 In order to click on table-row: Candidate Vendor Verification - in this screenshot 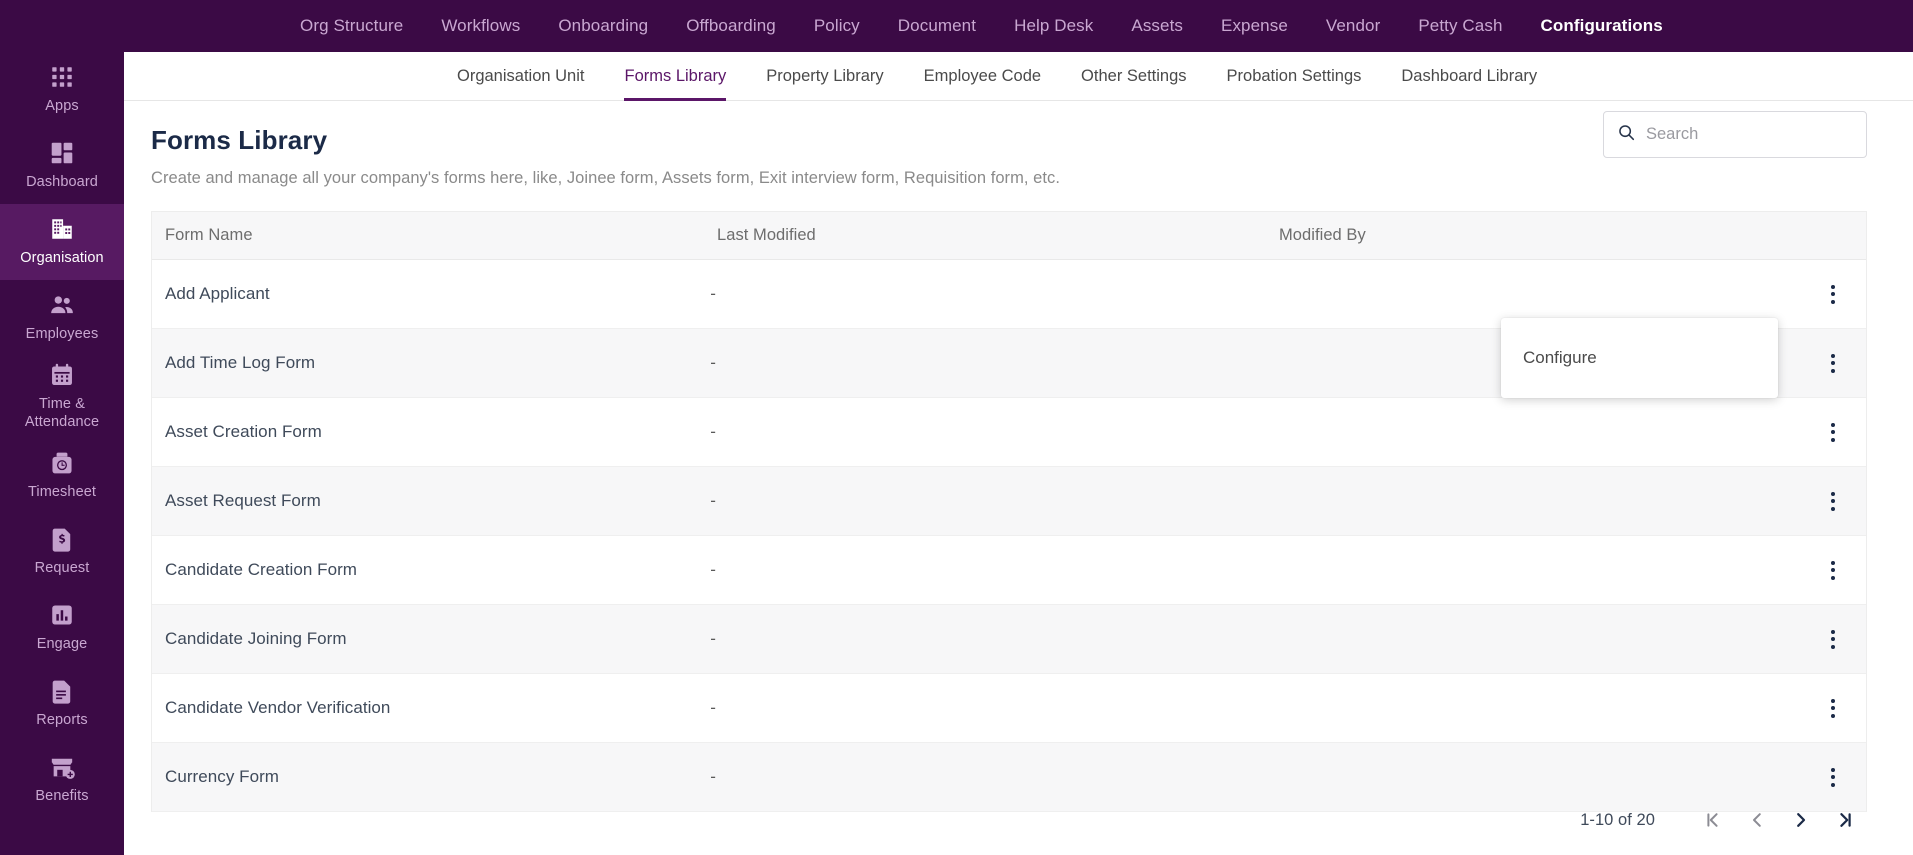, I will do `click(1009, 708)`.